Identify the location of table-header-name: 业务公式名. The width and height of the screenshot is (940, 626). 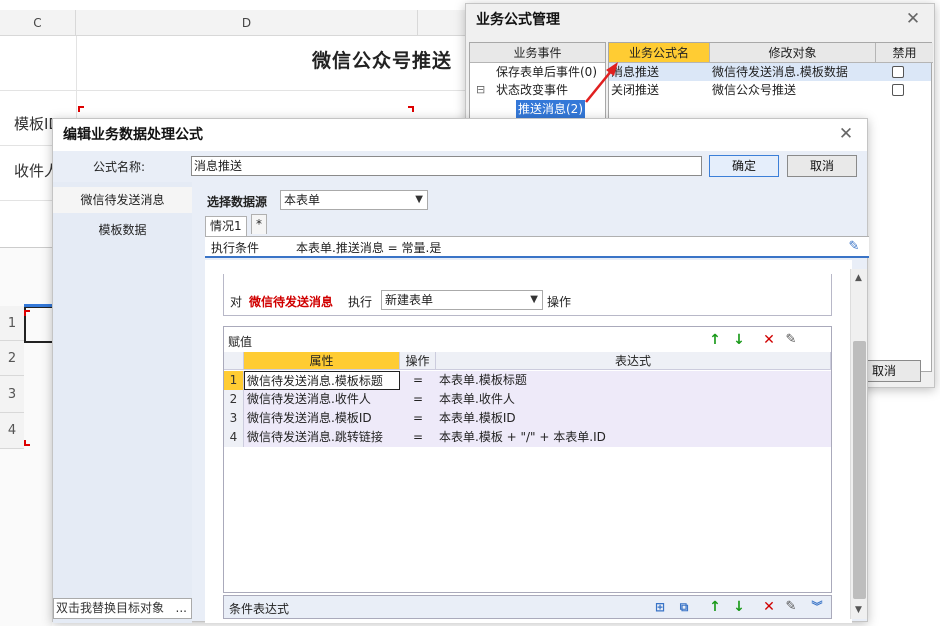
(659, 53).